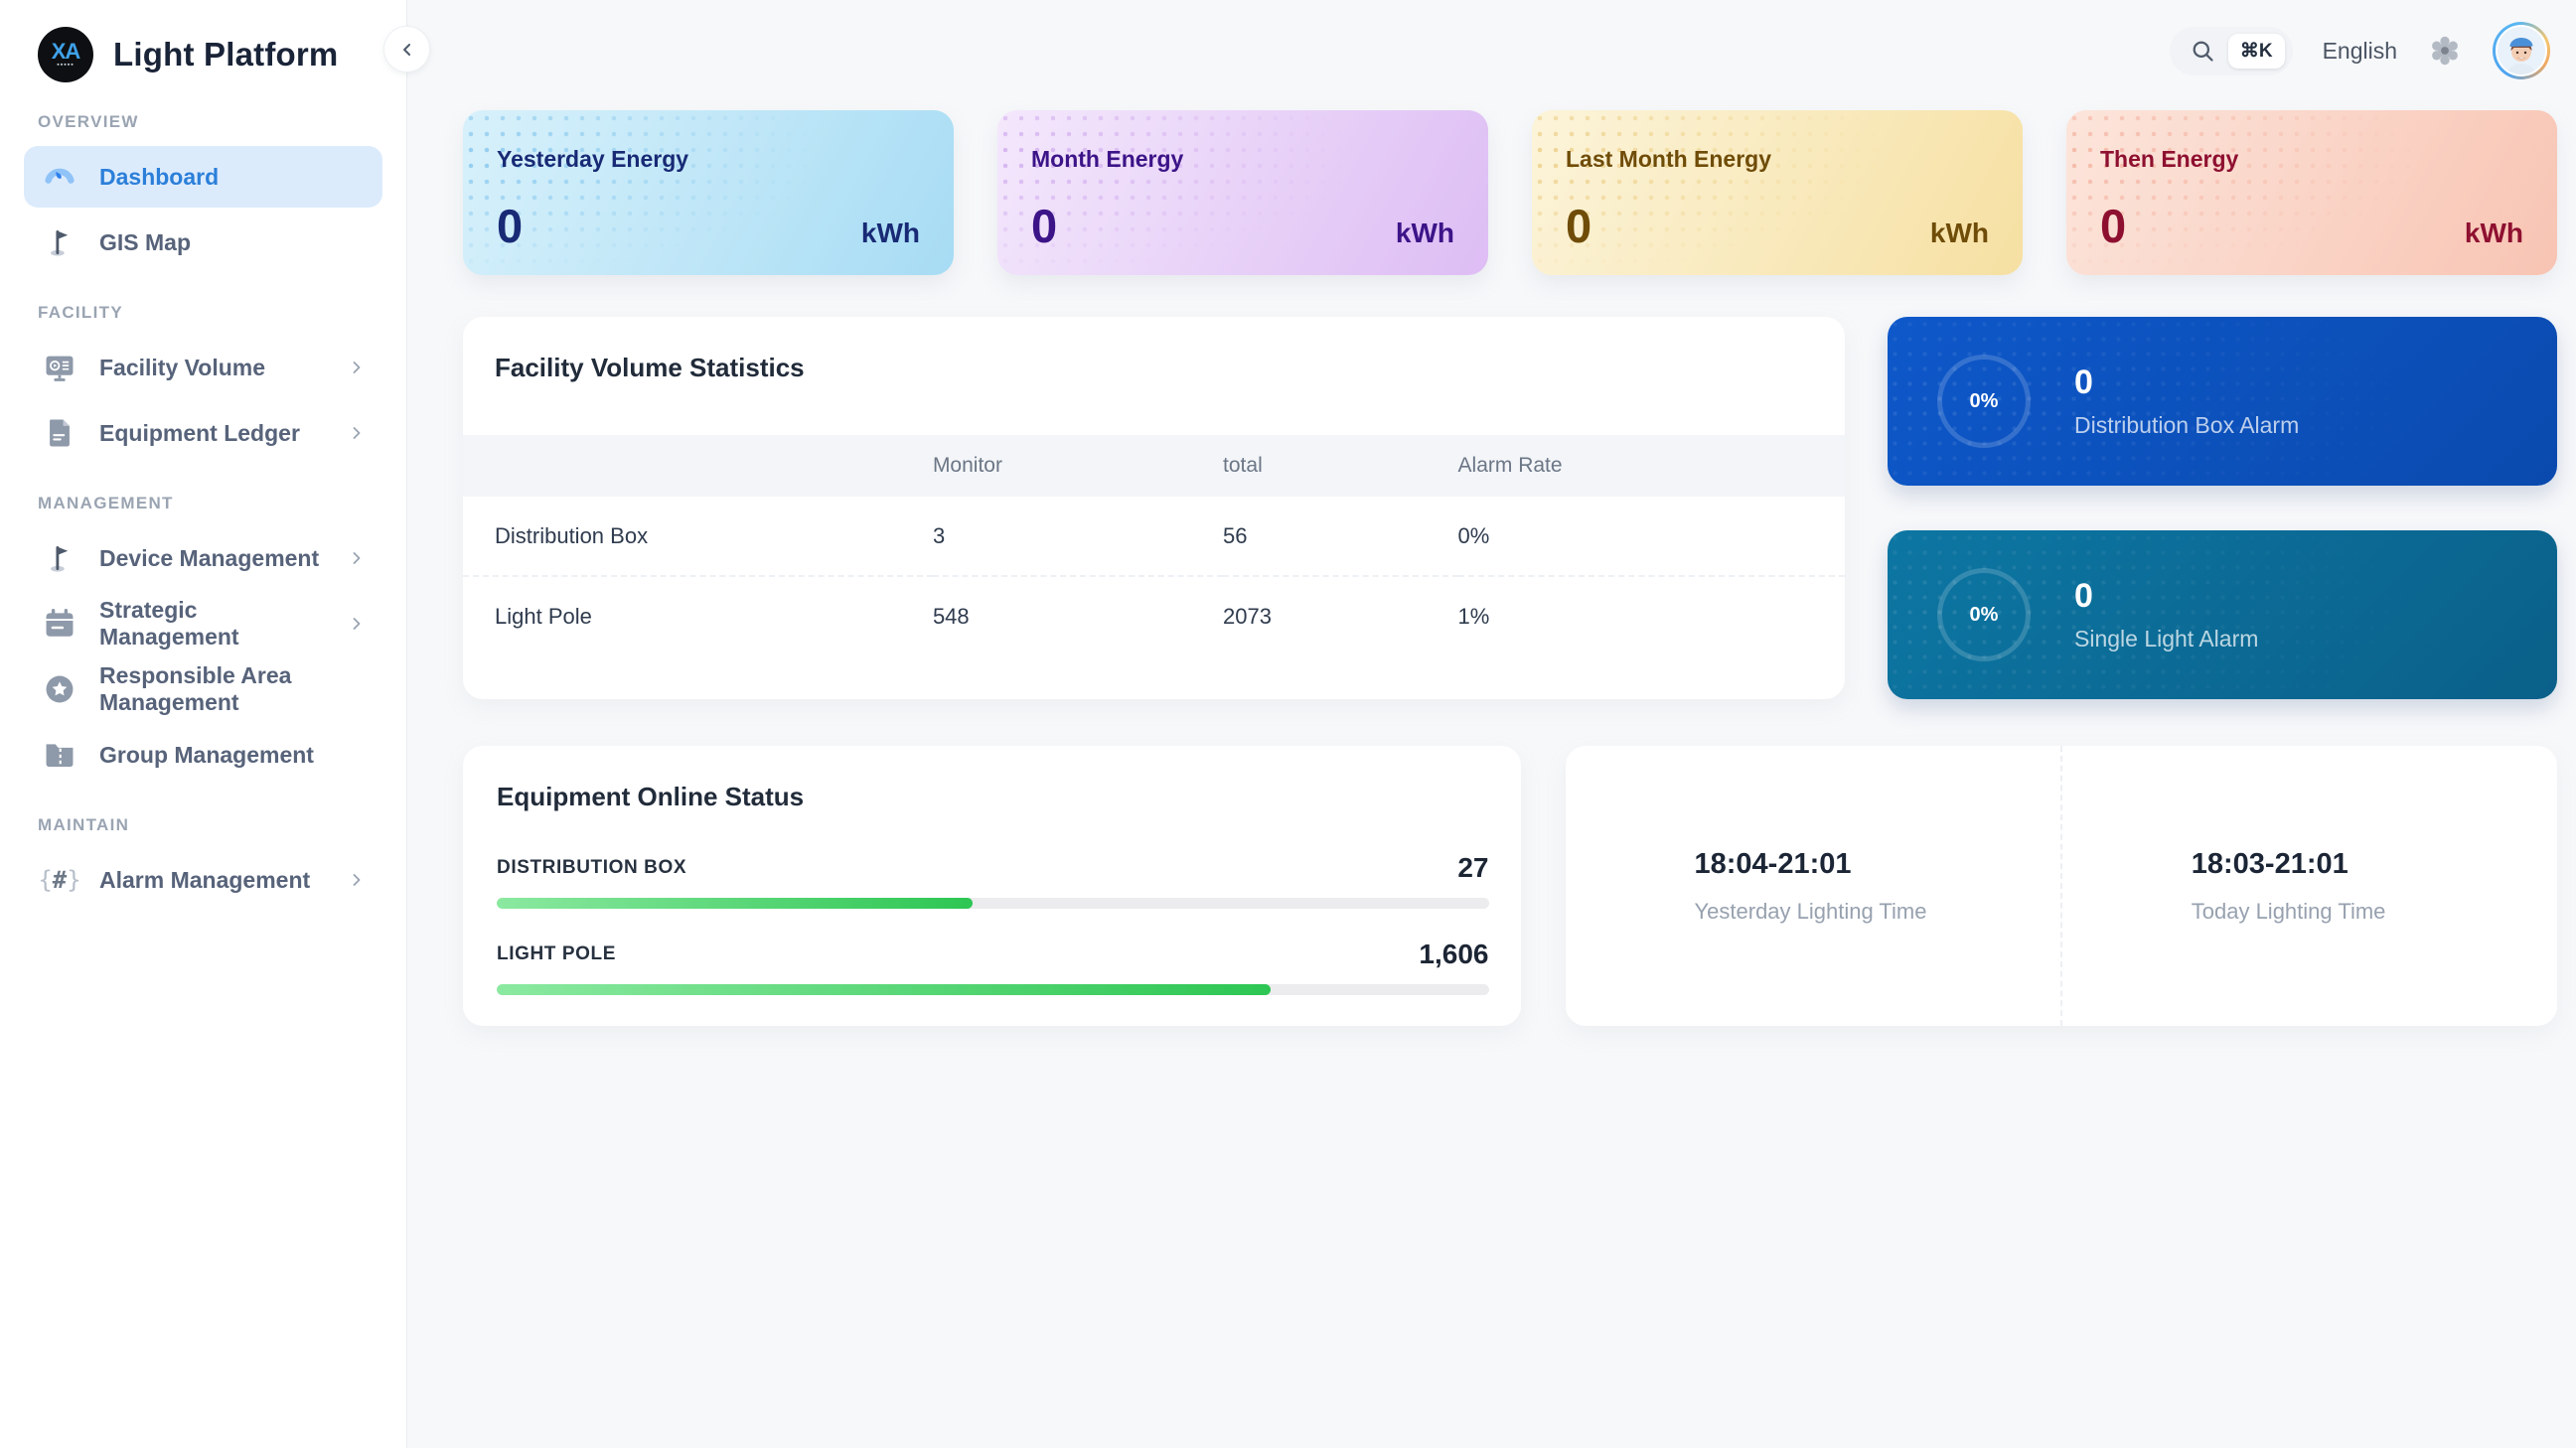 The image size is (2576, 1448). What do you see at coordinates (1773, 863) in the screenshot?
I see `lighting-time-value: 18:04-21:01` at bounding box center [1773, 863].